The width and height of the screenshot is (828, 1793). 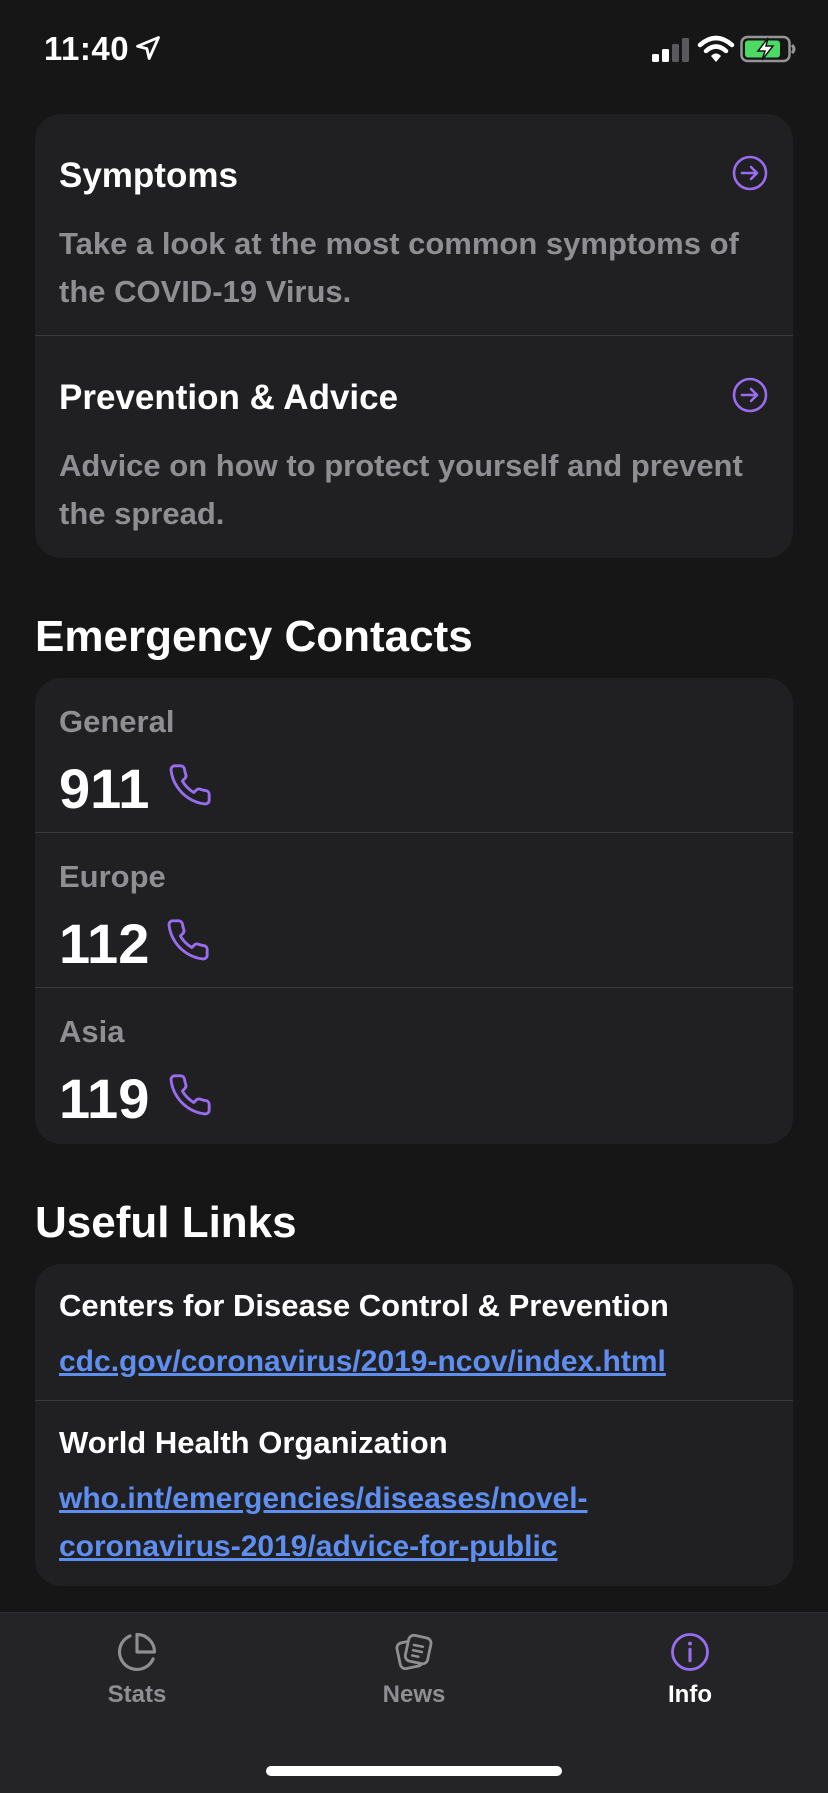 What do you see at coordinates (148, 48) in the screenshot?
I see `location-arrow-icon` at bounding box center [148, 48].